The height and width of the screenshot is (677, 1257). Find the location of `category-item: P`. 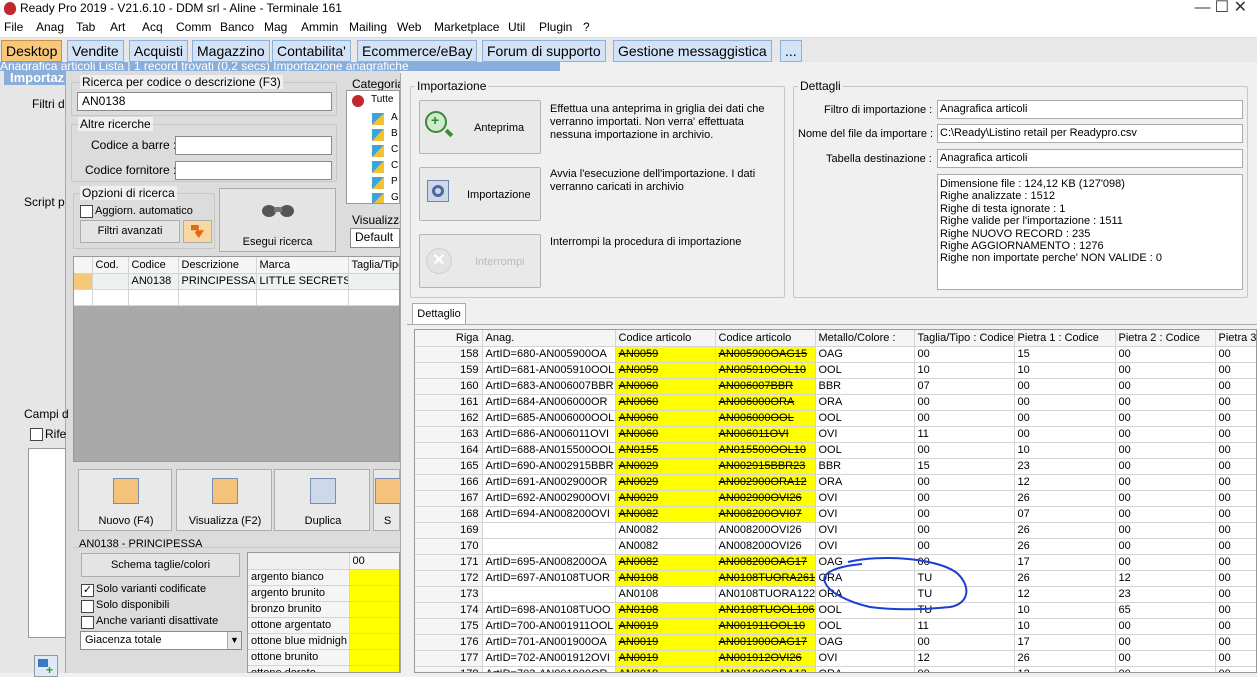

category-item: P is located at coordinates (394, 181).